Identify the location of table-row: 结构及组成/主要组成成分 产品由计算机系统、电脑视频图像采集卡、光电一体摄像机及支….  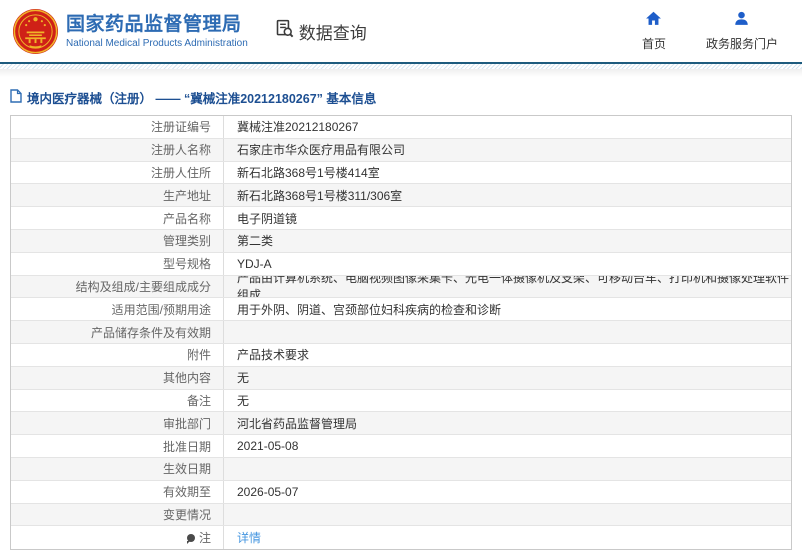
(401, 287).